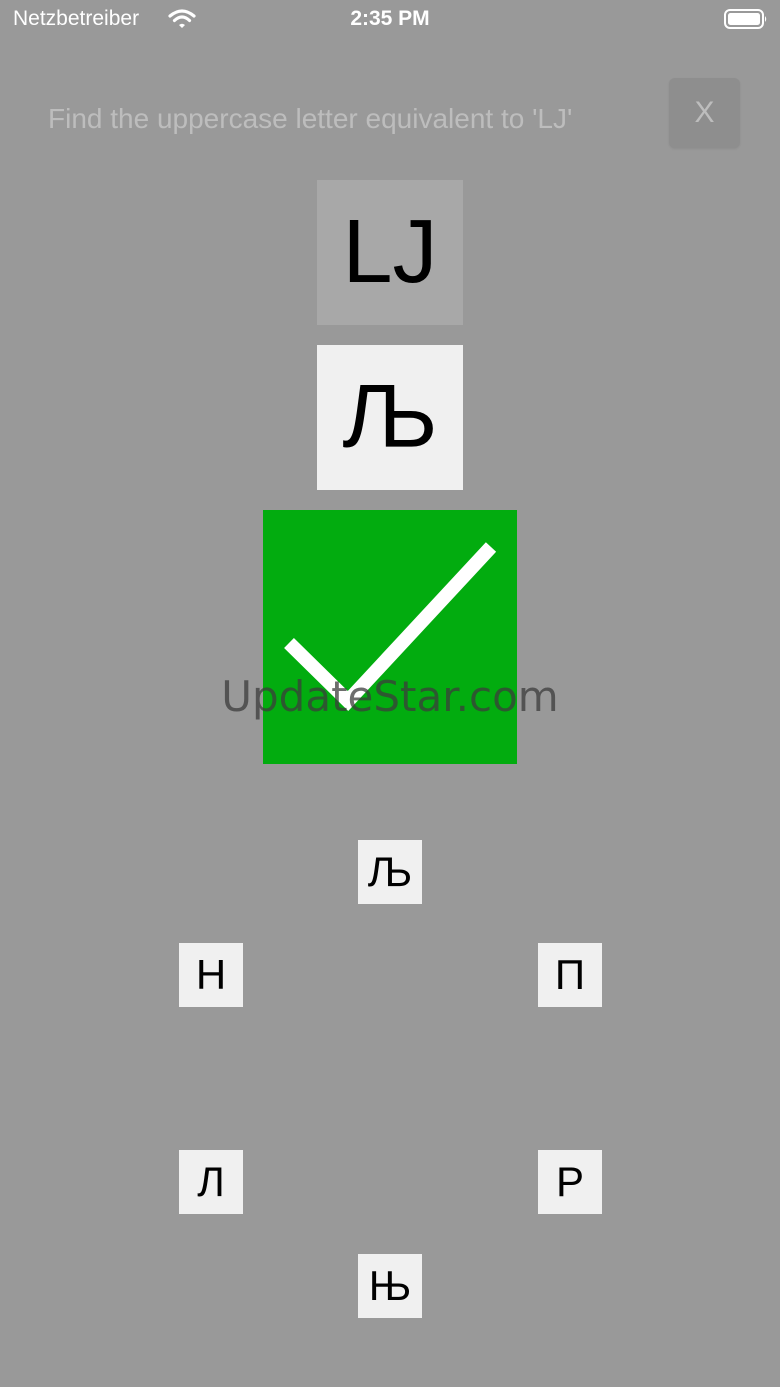  Describe the element at coordinates (746, 19) in the screenshot. I see `battery-icon` at that location.